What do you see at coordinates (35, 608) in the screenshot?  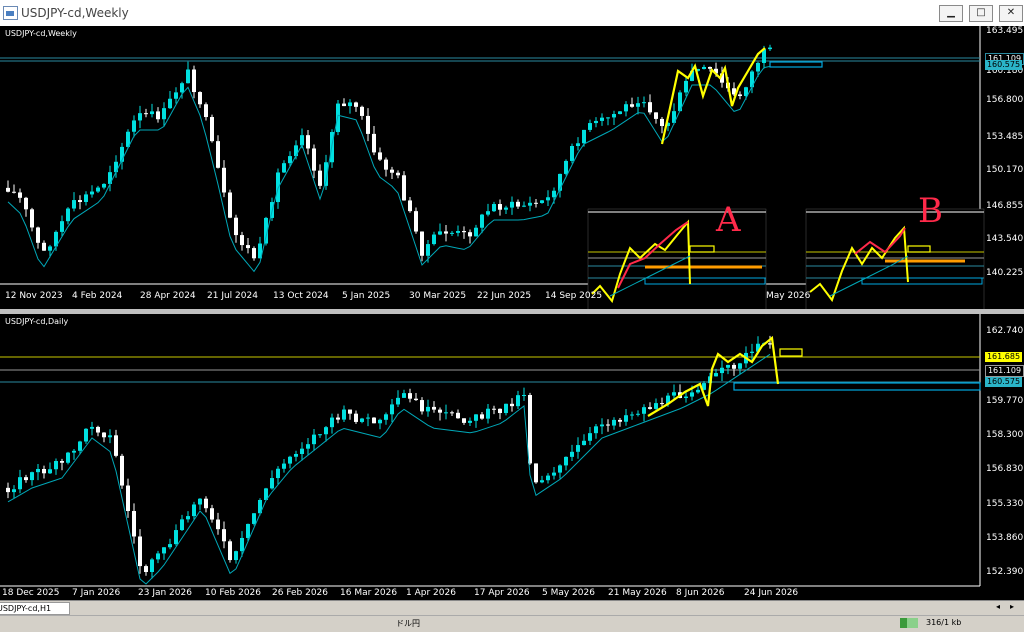 I see `tab-usdjpy-h1: USDJPY-cd,H1` at bounding box center [35, 608].